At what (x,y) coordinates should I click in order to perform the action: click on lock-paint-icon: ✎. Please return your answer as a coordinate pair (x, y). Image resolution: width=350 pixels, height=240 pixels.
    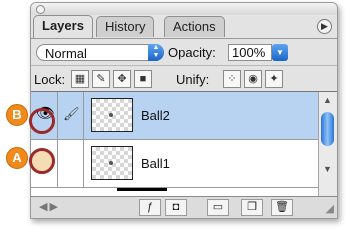
    Looking at the image, I should click on (101, 79).